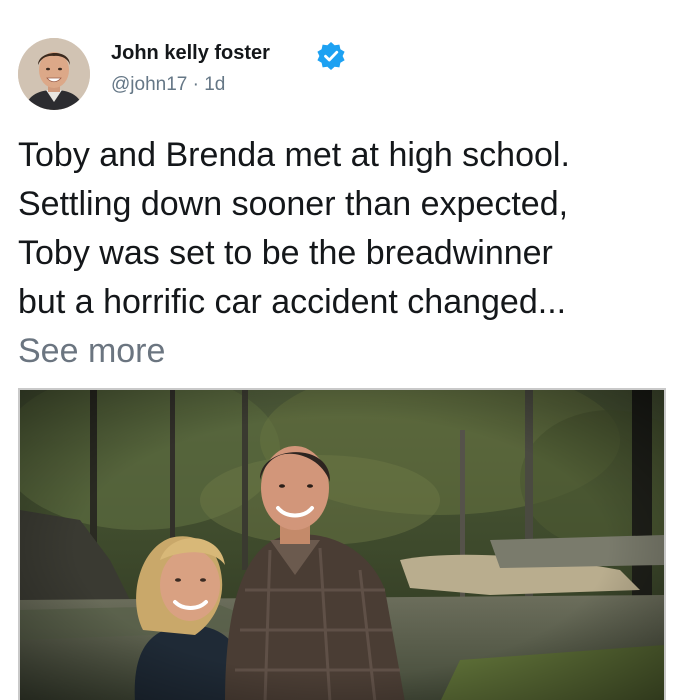  I want to click on author-avatar, so click(54, 74).